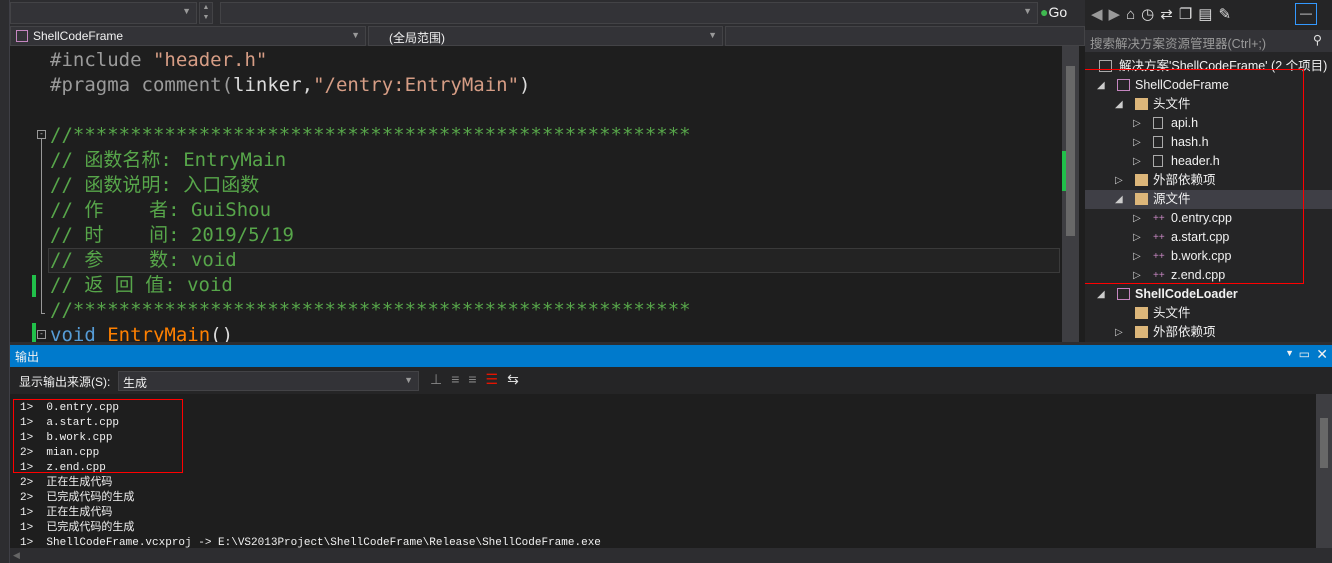 The image size is (1332, 563). I want to click on code-line: // 作 者: GuiShou, so click(161, 210).